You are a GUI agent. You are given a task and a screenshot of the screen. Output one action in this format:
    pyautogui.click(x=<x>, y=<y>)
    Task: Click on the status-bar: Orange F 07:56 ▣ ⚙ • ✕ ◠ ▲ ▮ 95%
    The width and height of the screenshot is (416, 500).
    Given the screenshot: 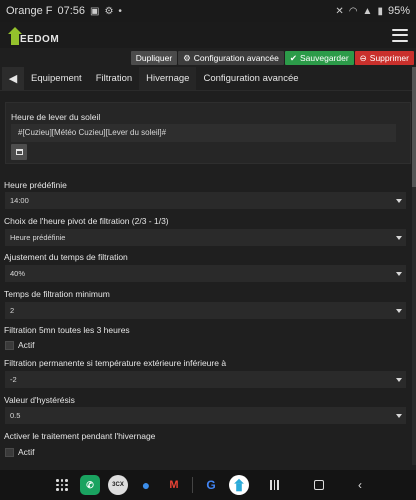 What is the action you would take?
    pyautogui.click(x=208, y=11)
    